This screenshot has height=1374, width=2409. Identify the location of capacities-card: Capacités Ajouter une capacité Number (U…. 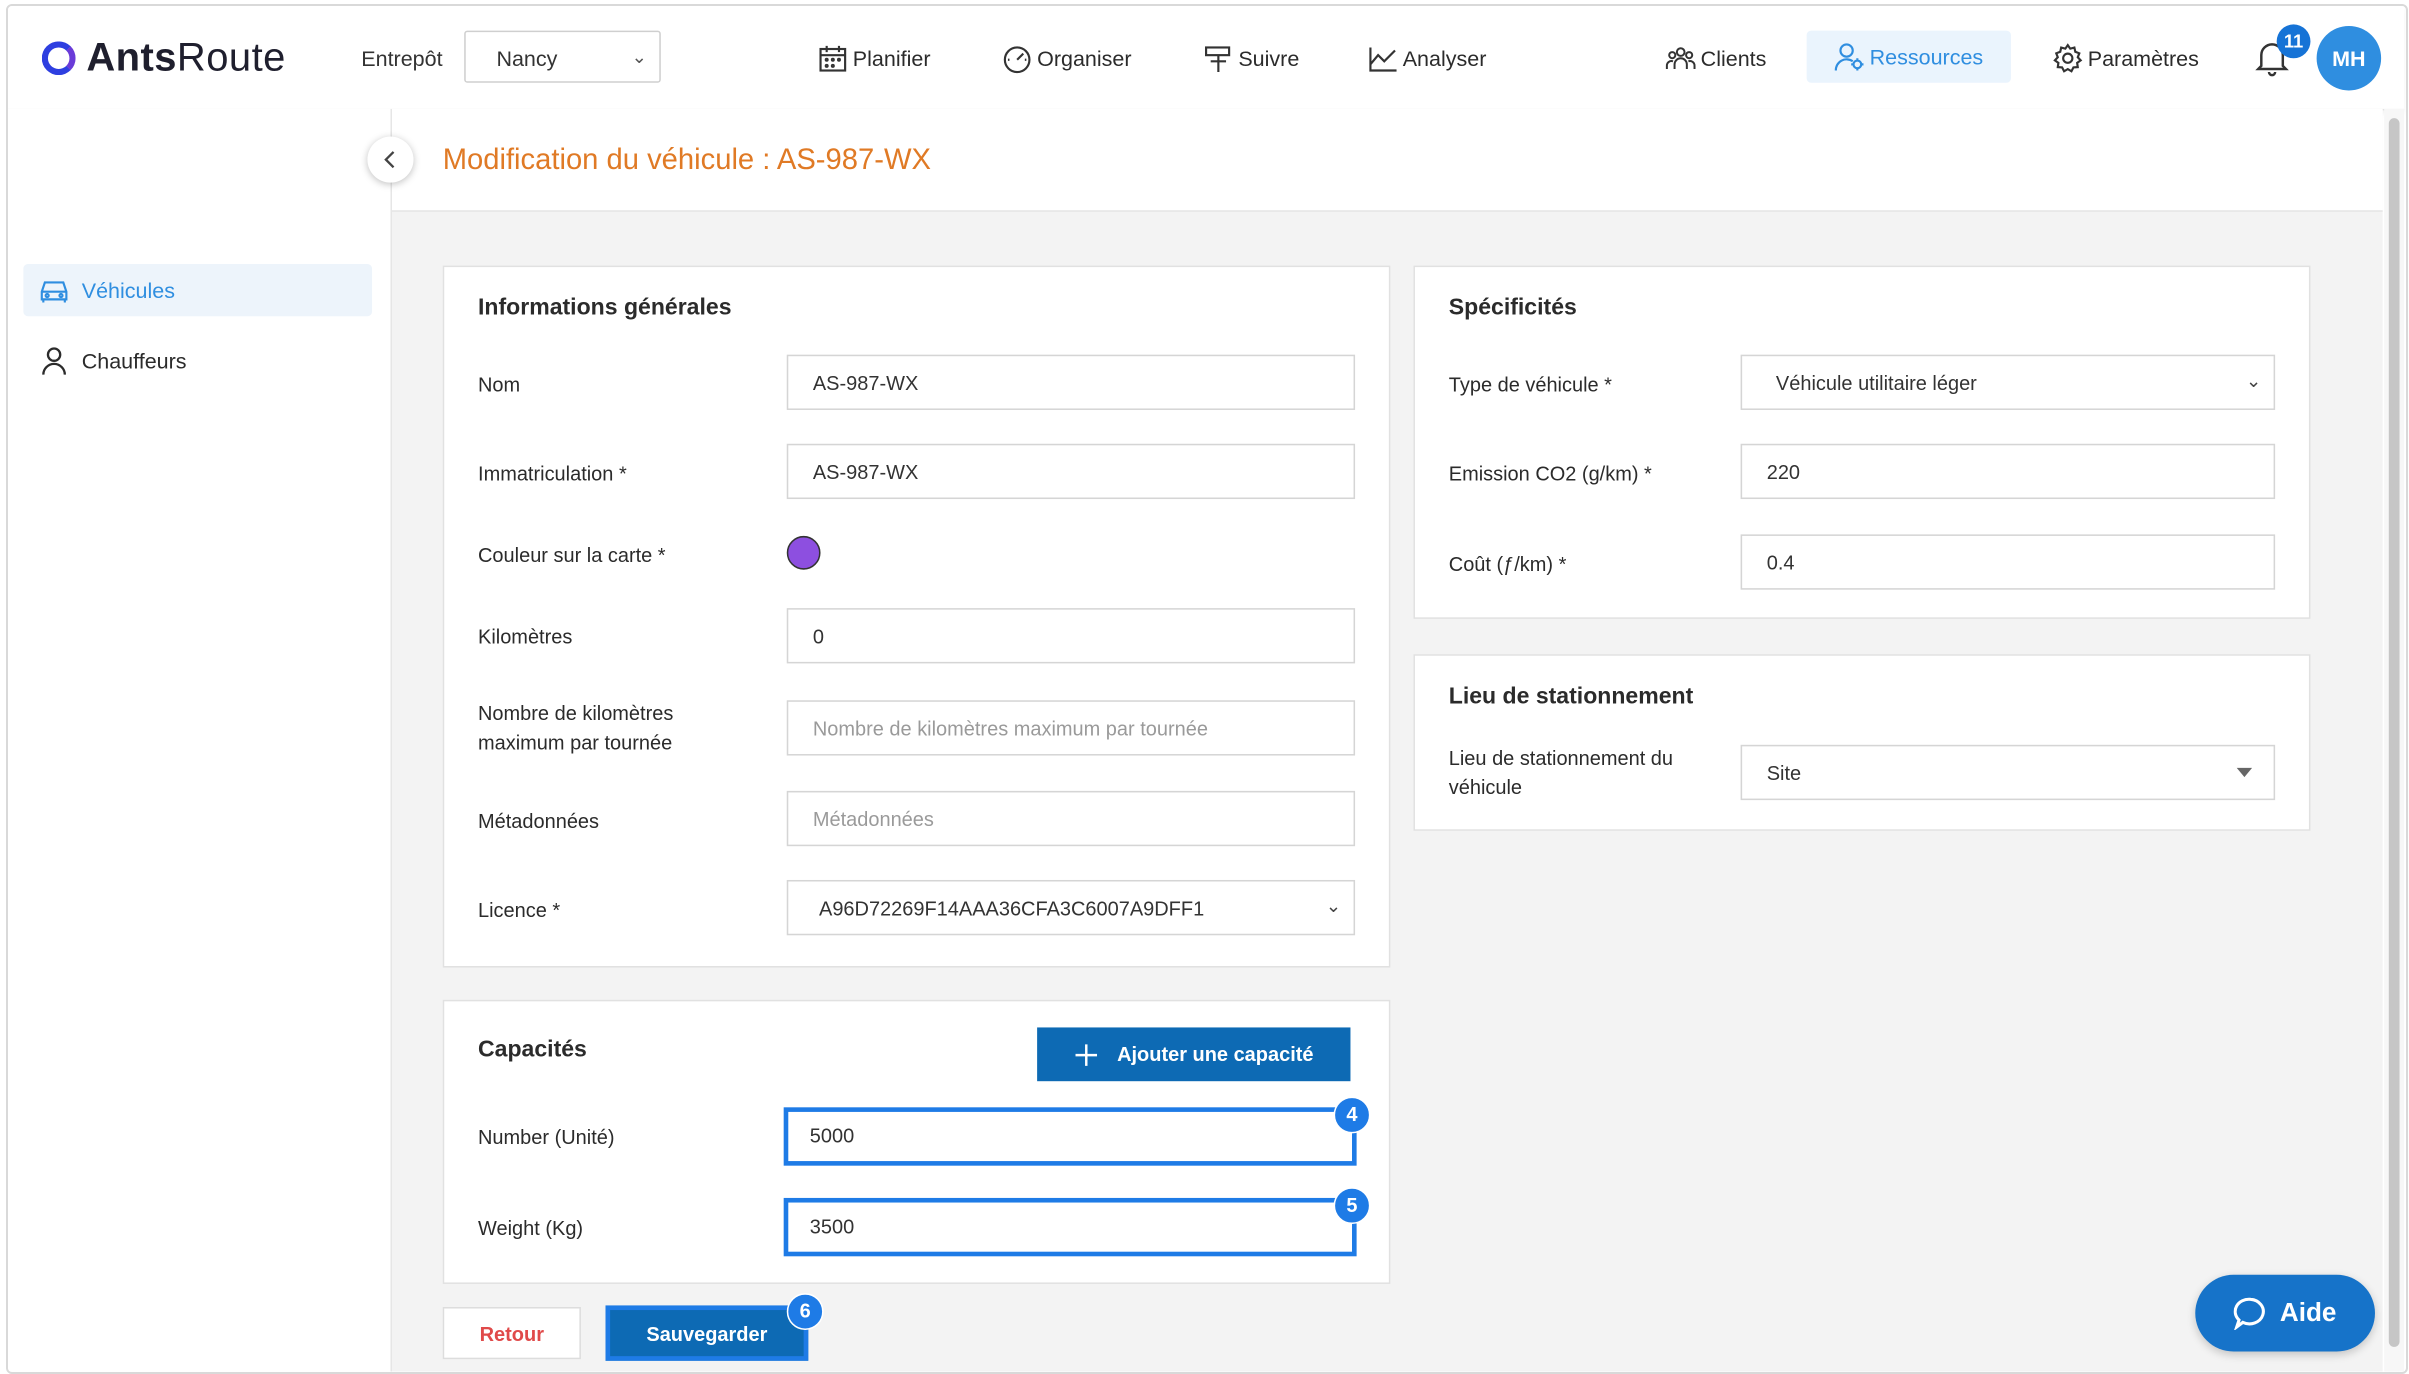
(916, 1141).